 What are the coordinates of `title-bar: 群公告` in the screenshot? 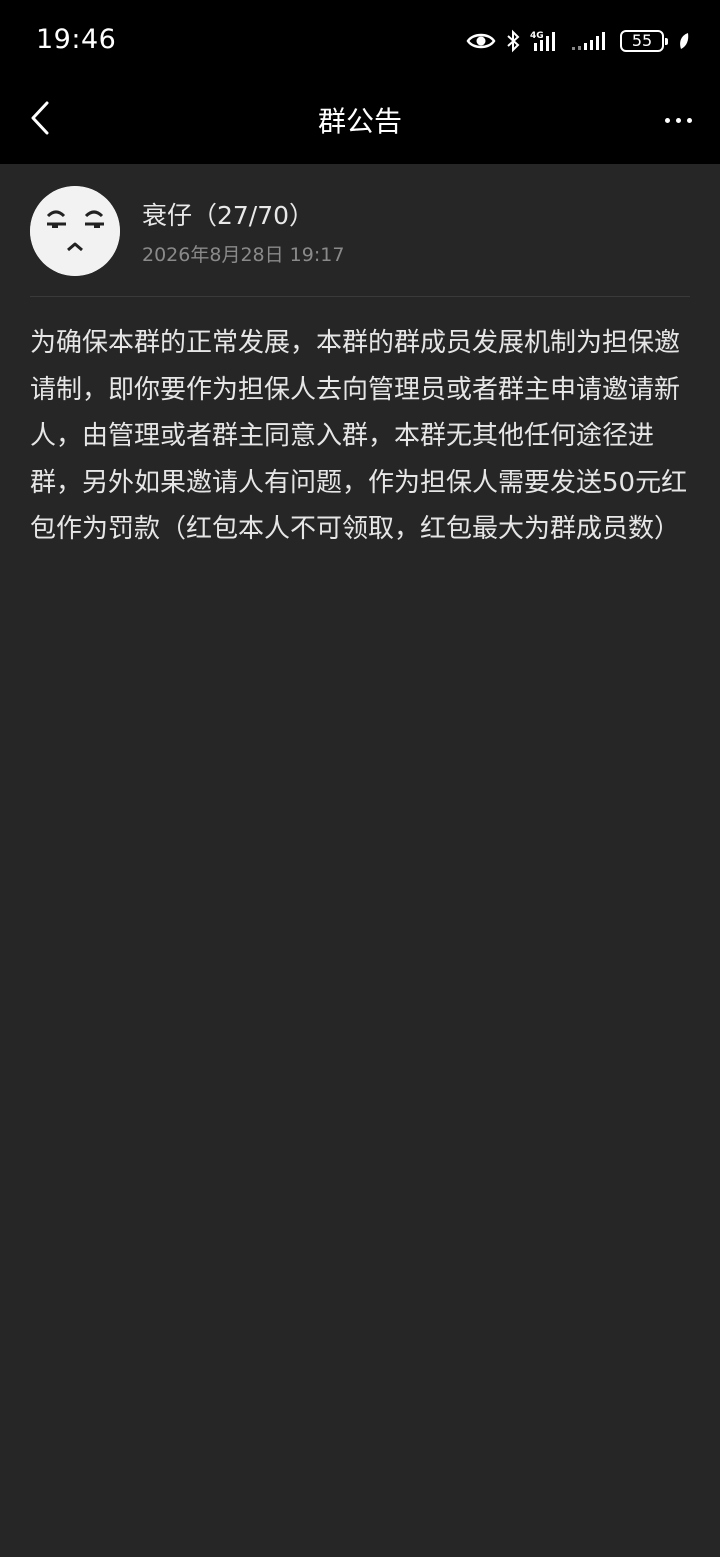 It's located at (360, 123).